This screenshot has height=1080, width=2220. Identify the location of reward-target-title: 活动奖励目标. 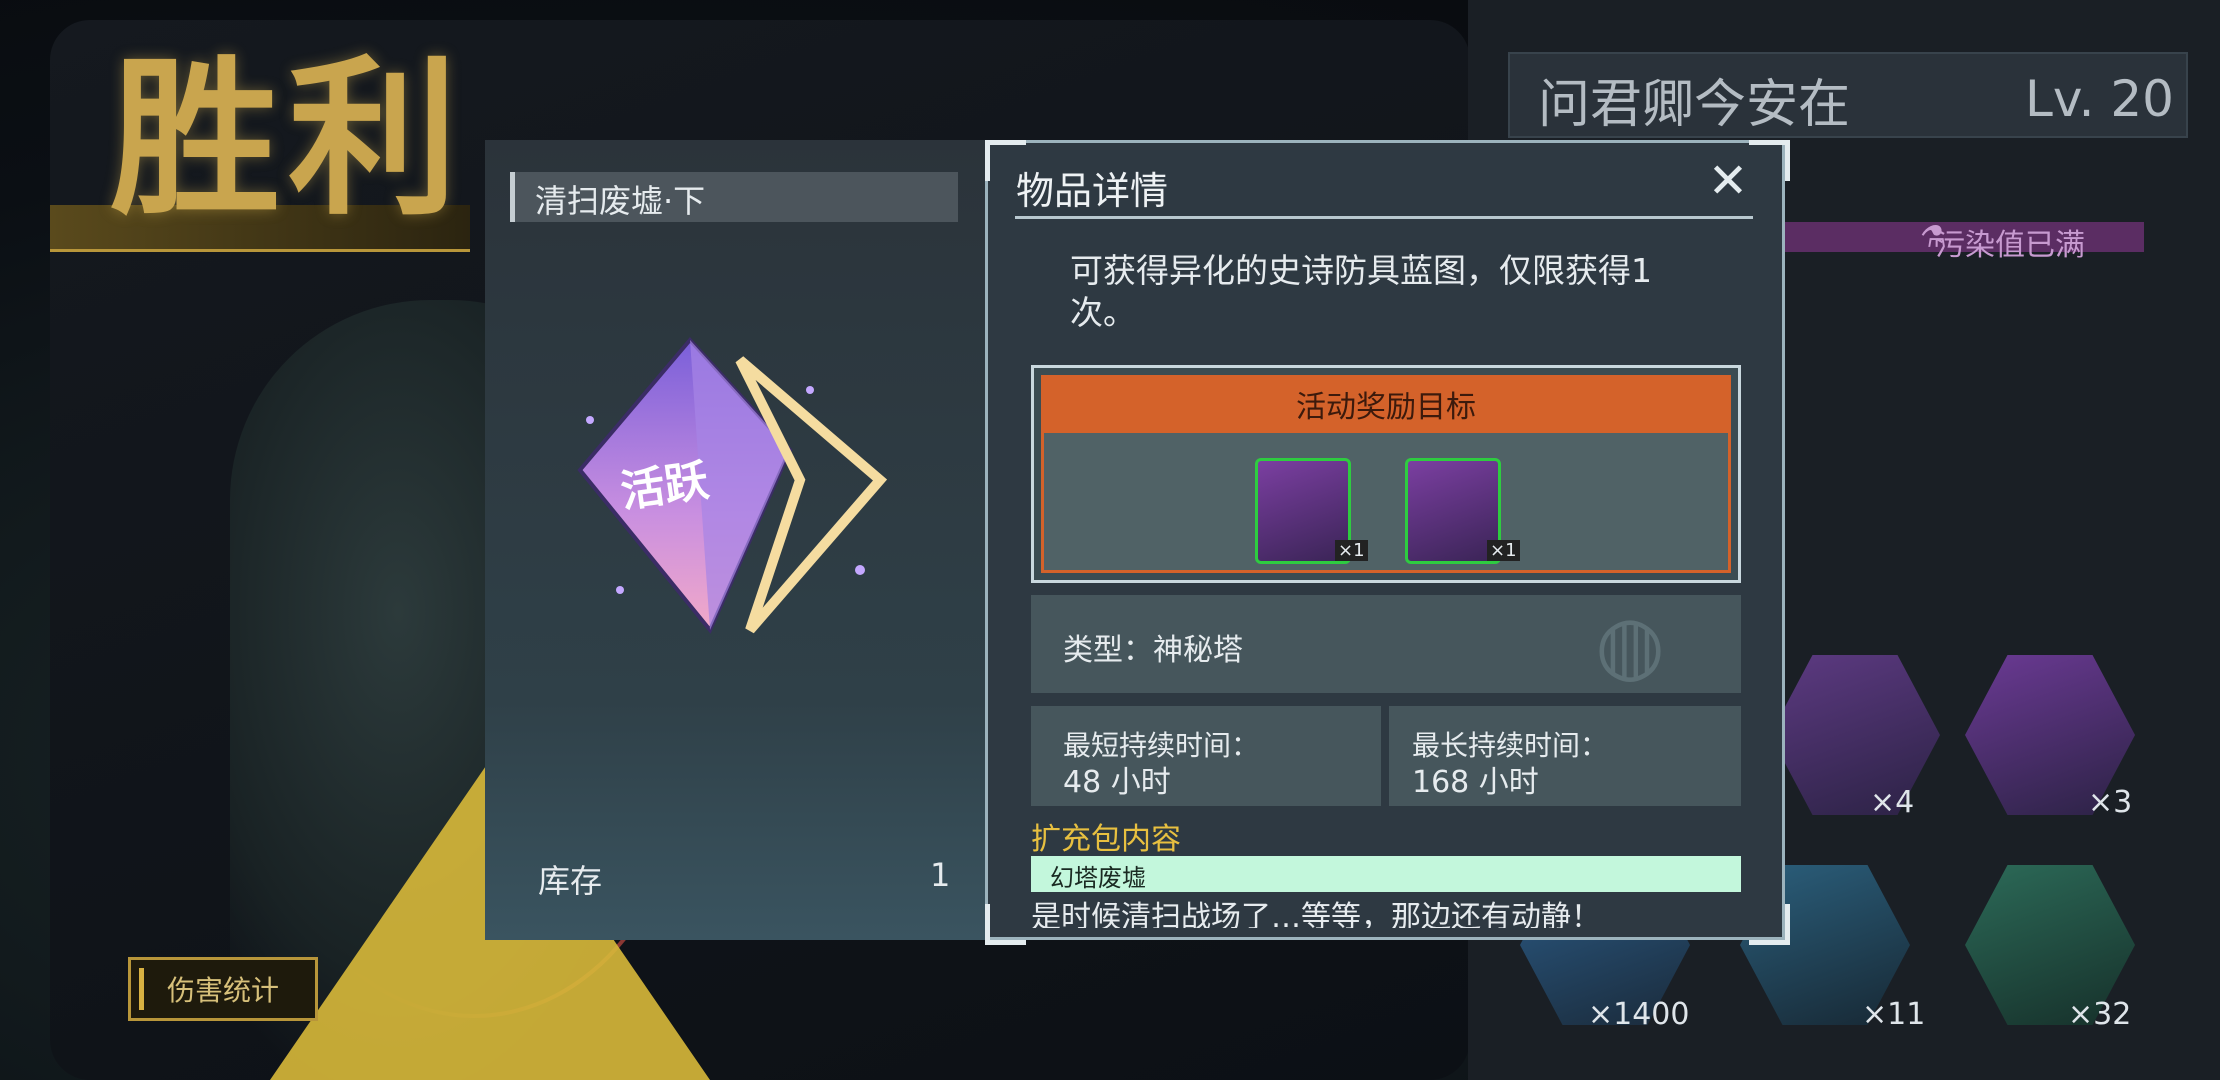
(1386, 407).